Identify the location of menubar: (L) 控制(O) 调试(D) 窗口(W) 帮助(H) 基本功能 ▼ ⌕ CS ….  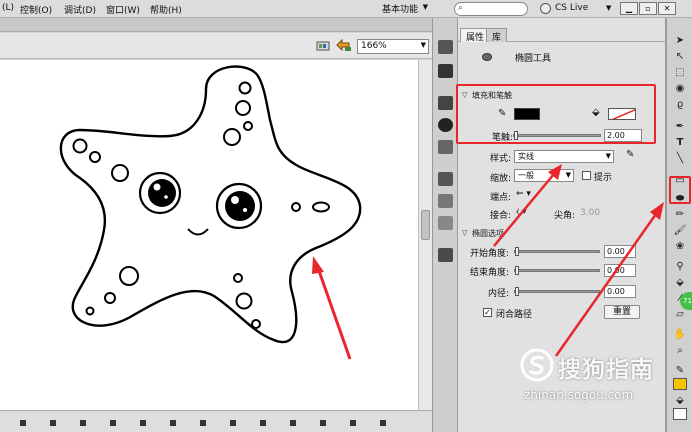
(346, 9).